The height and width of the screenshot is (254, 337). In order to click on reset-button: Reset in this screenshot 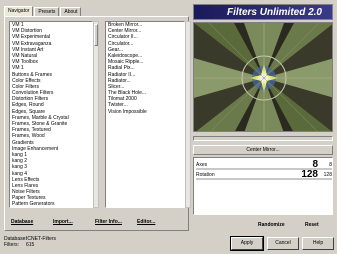, I will do `click(312, 225)`.